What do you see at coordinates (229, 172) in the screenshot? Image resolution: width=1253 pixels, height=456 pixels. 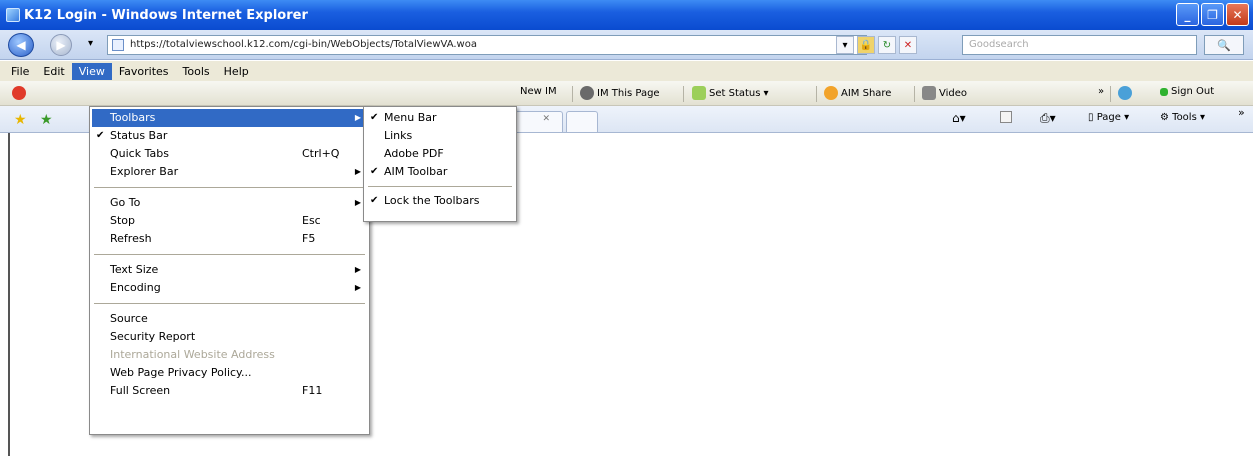 I see `menu-item-explorer-bar: Explorer Bar ▶` at bounding box center [229, 172].